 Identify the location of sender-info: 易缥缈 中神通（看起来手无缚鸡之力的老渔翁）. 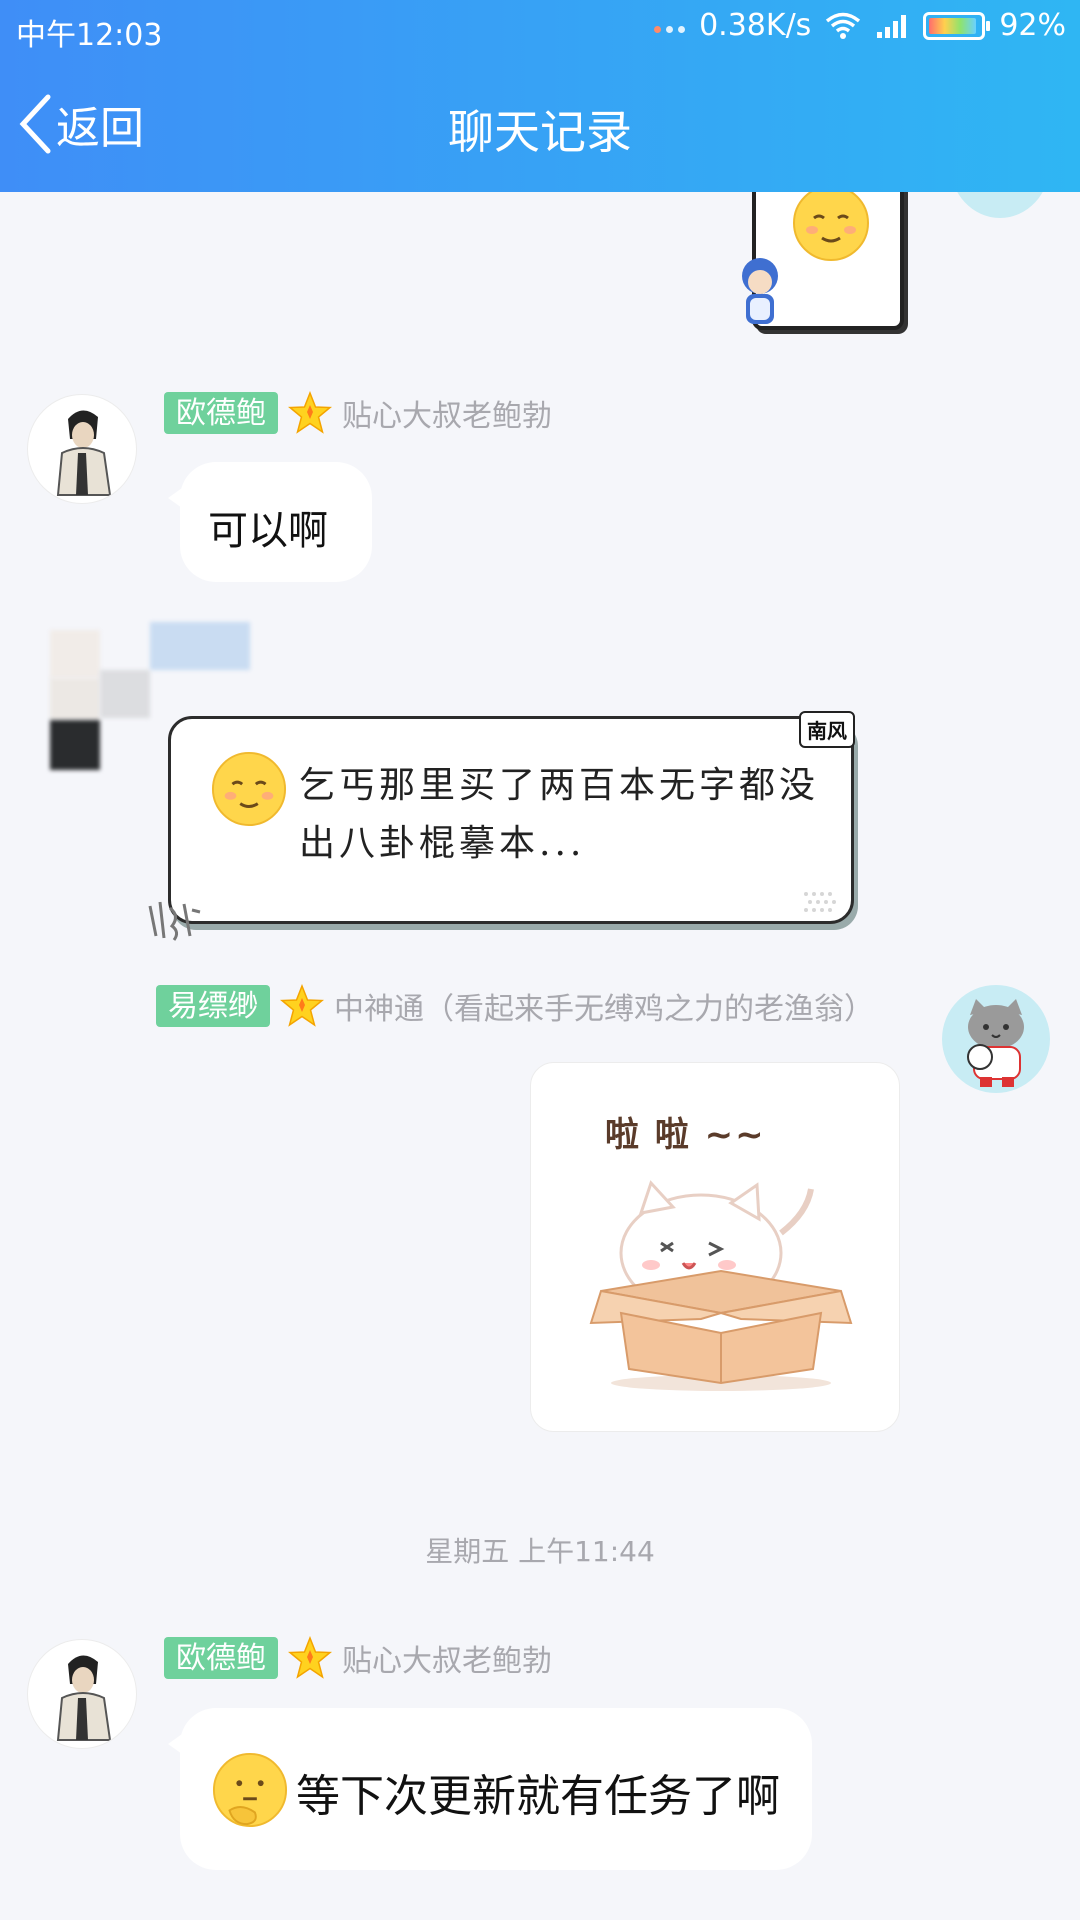
(515, 1006).